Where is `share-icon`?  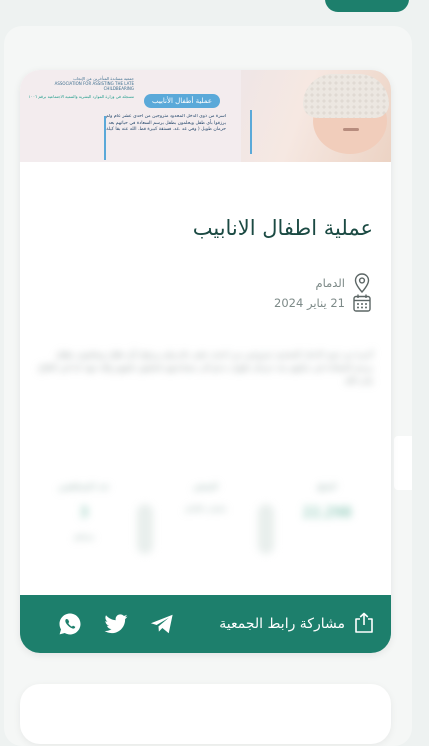 share-icon is located at coordinates (364, 623).